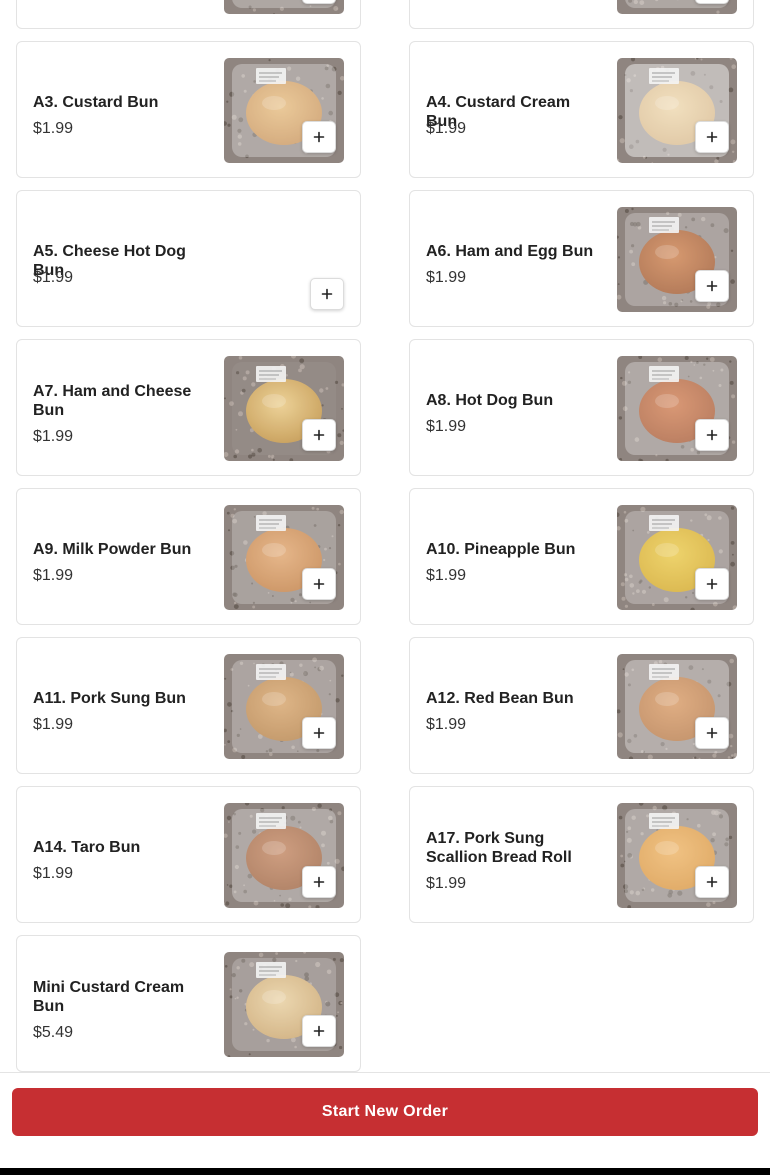  What do you see at coordinates (385, 1112) in the screenshot?
I see `start-new-order-button: Start New Order` at bounding box center [385, 1112].